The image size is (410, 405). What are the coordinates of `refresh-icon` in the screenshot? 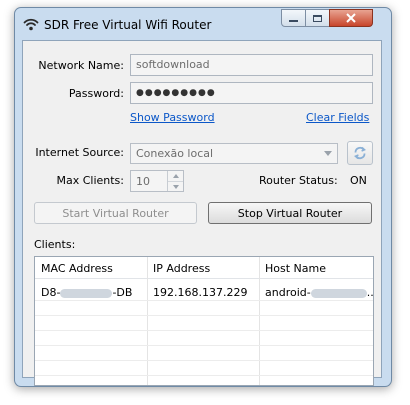 It's located at (360, 153).